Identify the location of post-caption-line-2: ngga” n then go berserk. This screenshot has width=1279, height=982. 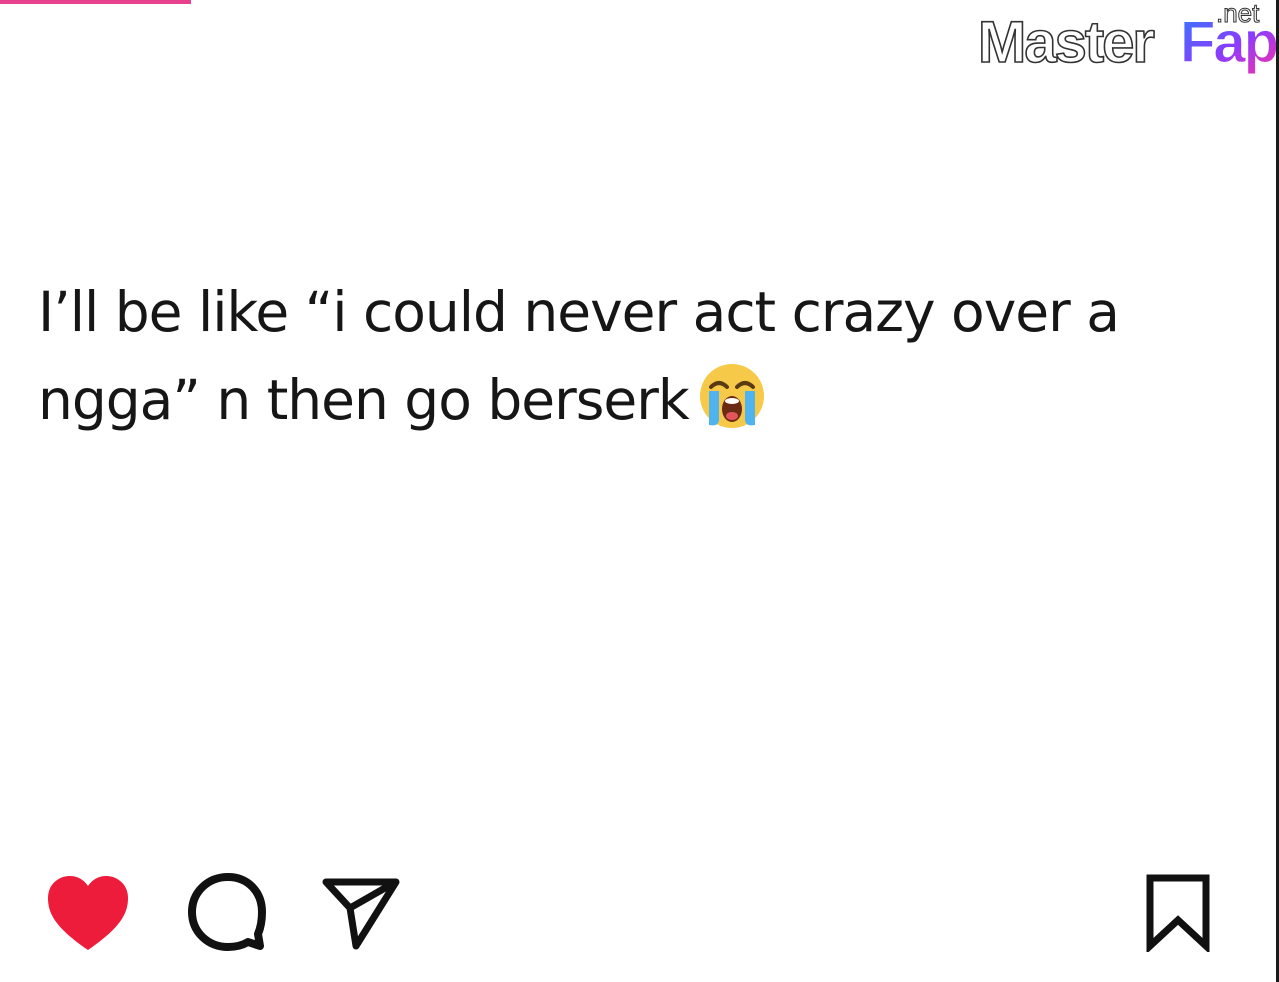
(628, 400).